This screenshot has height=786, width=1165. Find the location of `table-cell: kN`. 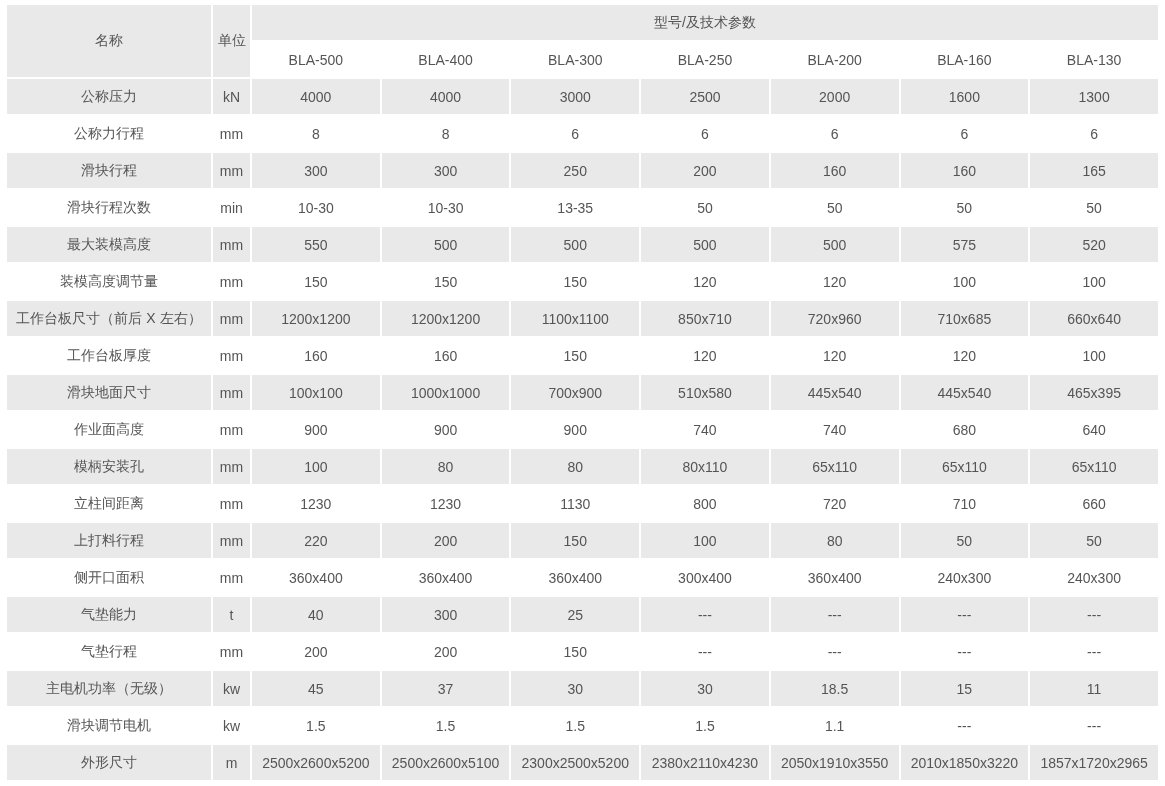

table-cell: kN is located at coordinates (231, 96).